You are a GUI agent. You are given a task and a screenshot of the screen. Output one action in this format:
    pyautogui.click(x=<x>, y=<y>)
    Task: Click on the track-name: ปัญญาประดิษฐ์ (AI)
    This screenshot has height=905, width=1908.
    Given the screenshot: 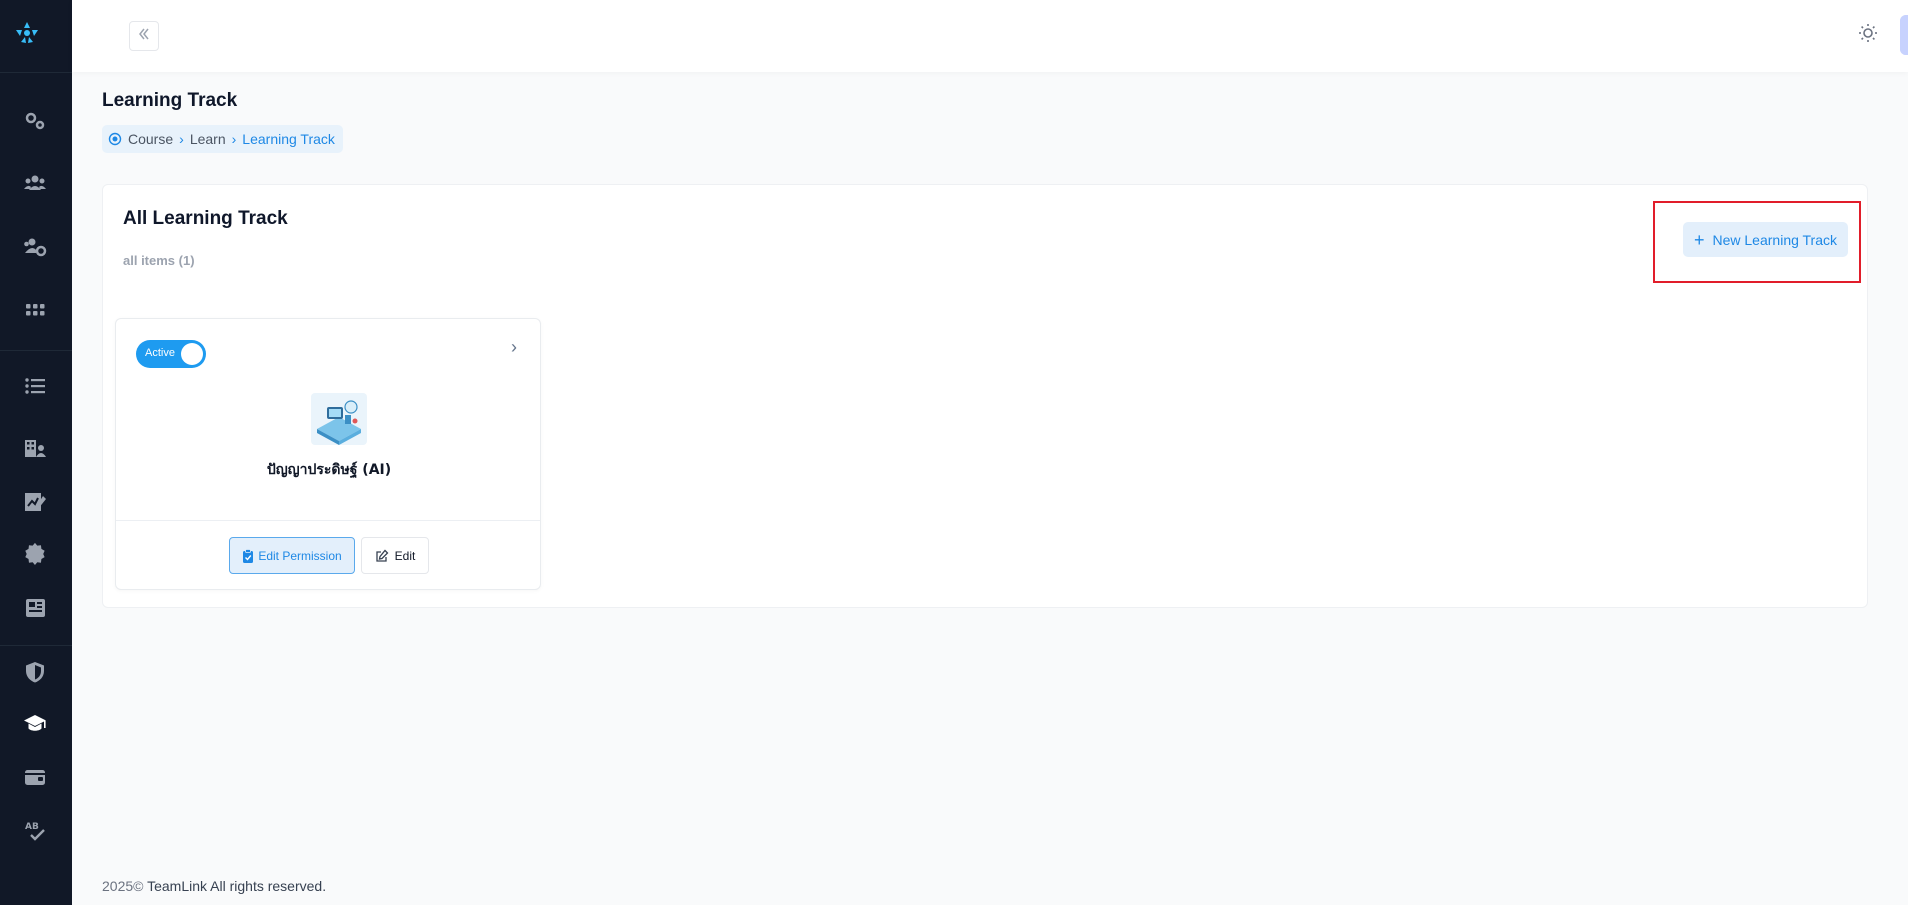 What is the action you would take?
    pyautogui.click(x=329, y=470)
    